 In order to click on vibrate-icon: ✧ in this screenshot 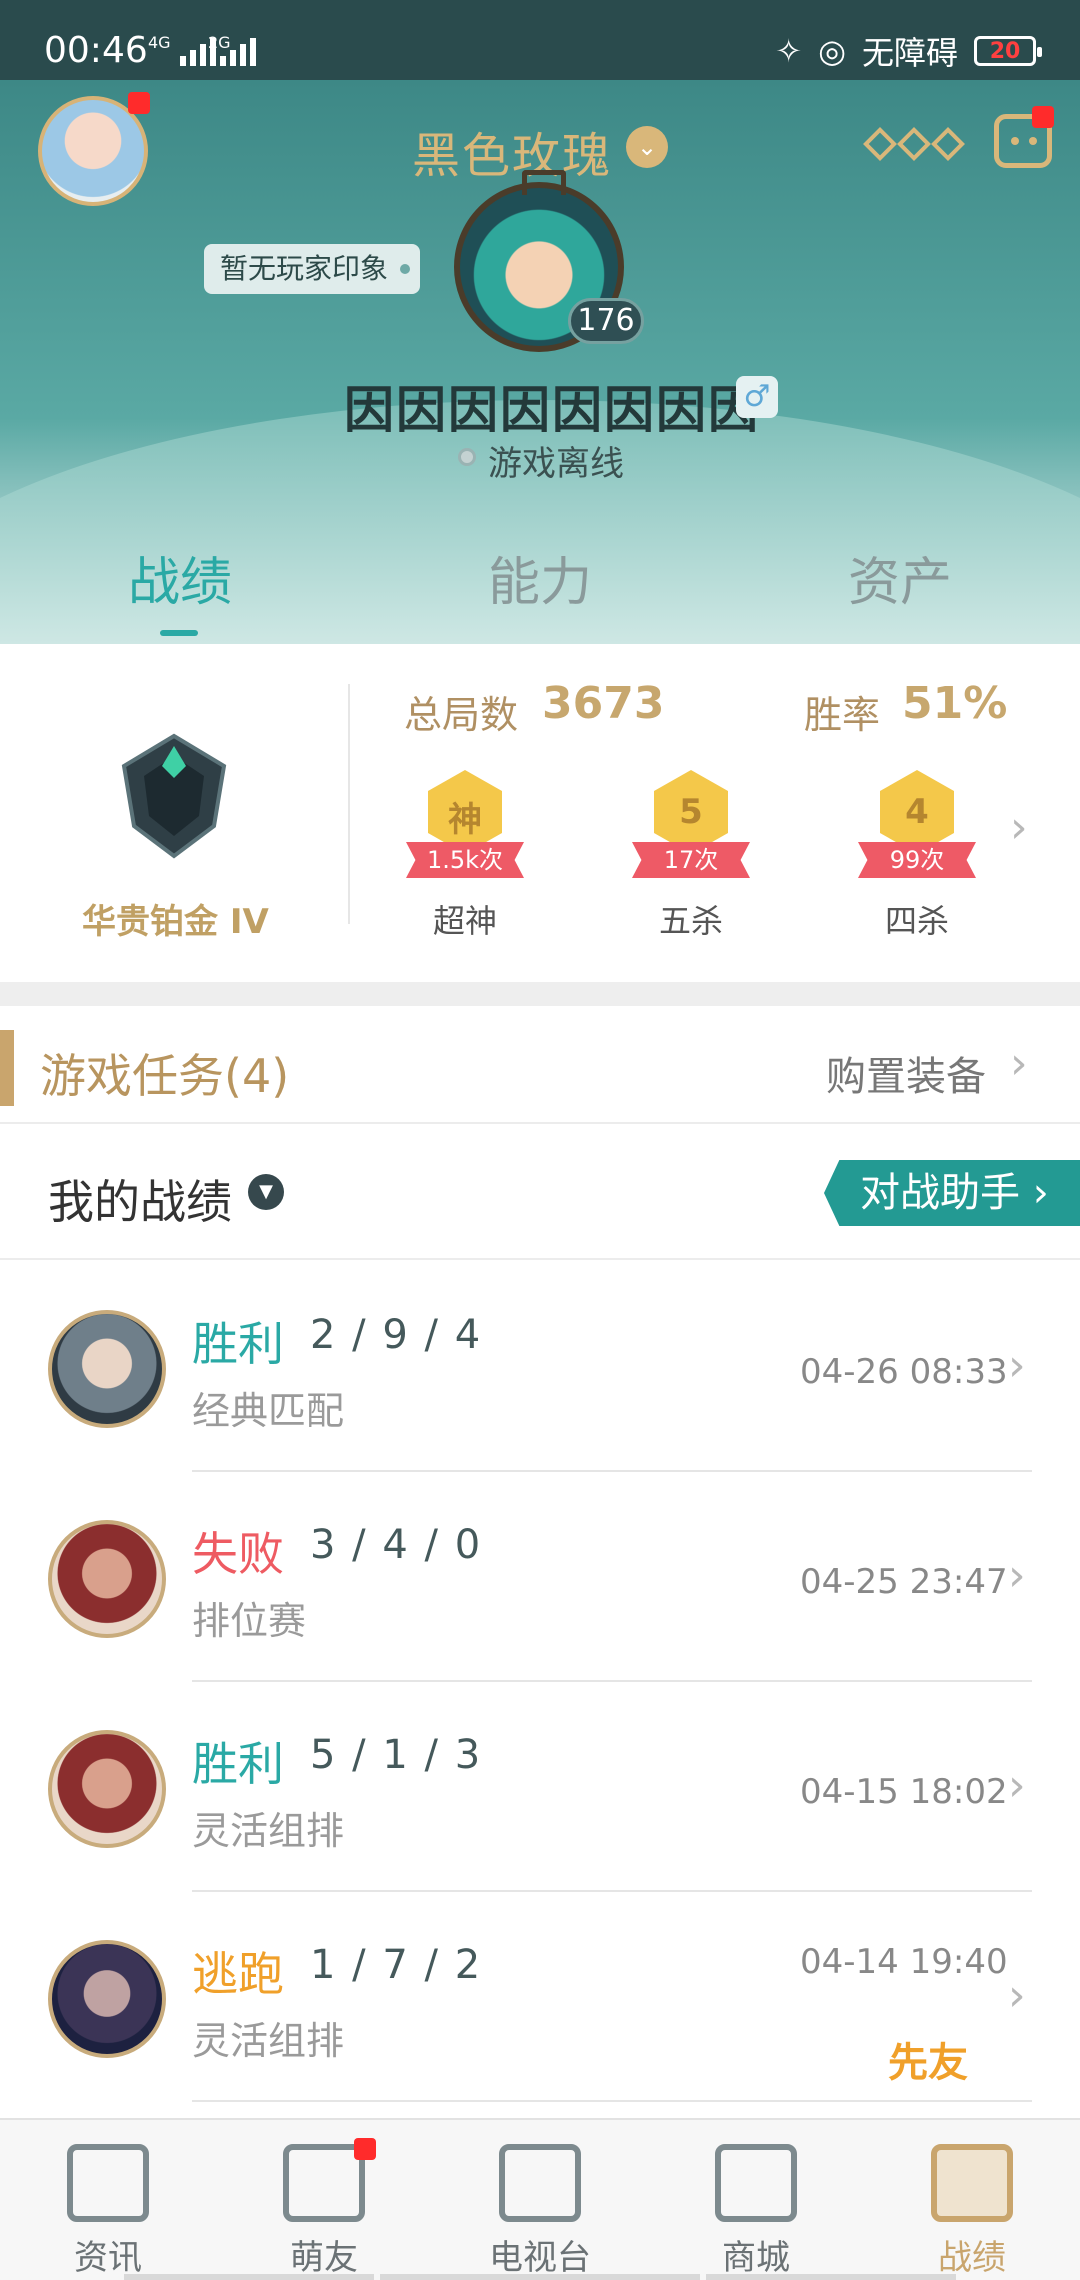, I will do `click(789, 51)`.